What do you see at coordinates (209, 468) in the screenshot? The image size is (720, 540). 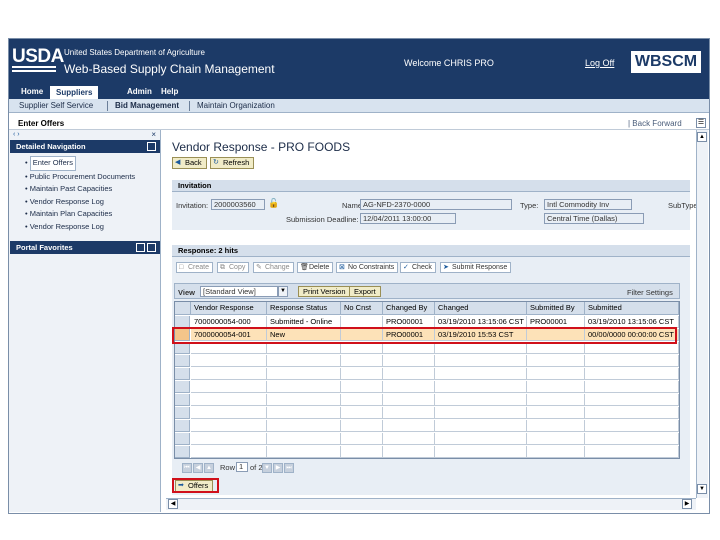 I see `prev-row-icon: ▲` at bounding box center [209, 468].